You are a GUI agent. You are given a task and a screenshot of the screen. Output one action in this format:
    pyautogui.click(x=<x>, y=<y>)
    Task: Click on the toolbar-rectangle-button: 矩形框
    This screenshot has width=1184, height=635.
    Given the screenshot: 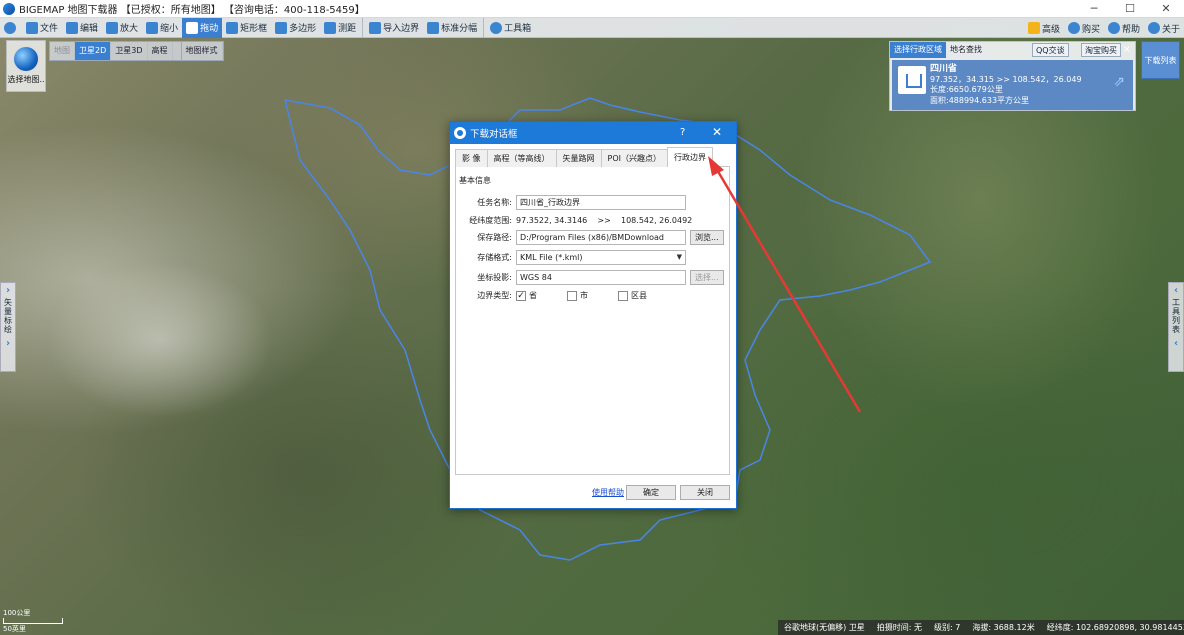 What is the action you would take?
    pyautogui.click(x=246, y=28)
    